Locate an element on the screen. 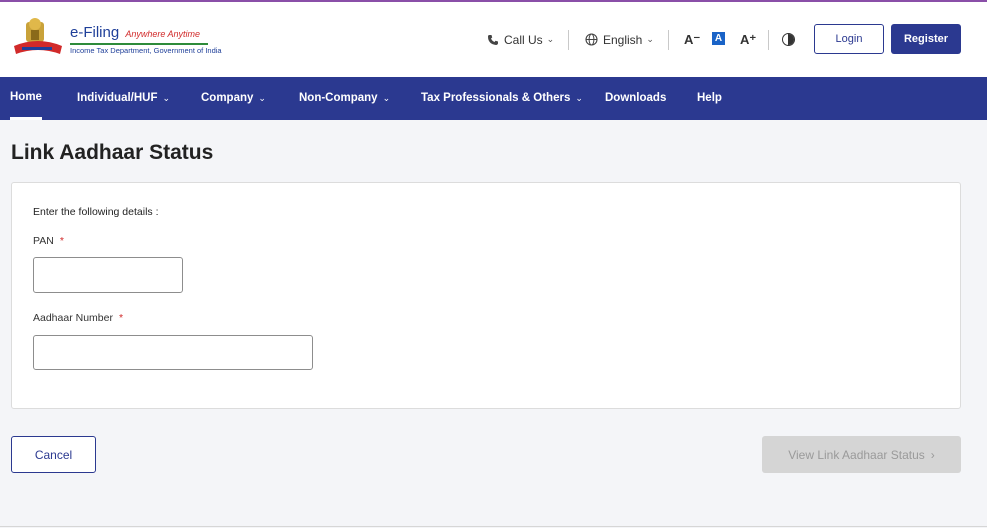 This screenshot has width=987, height=528. brand-tagline: Anywhere Anytime is located at coordinates (163, 34).